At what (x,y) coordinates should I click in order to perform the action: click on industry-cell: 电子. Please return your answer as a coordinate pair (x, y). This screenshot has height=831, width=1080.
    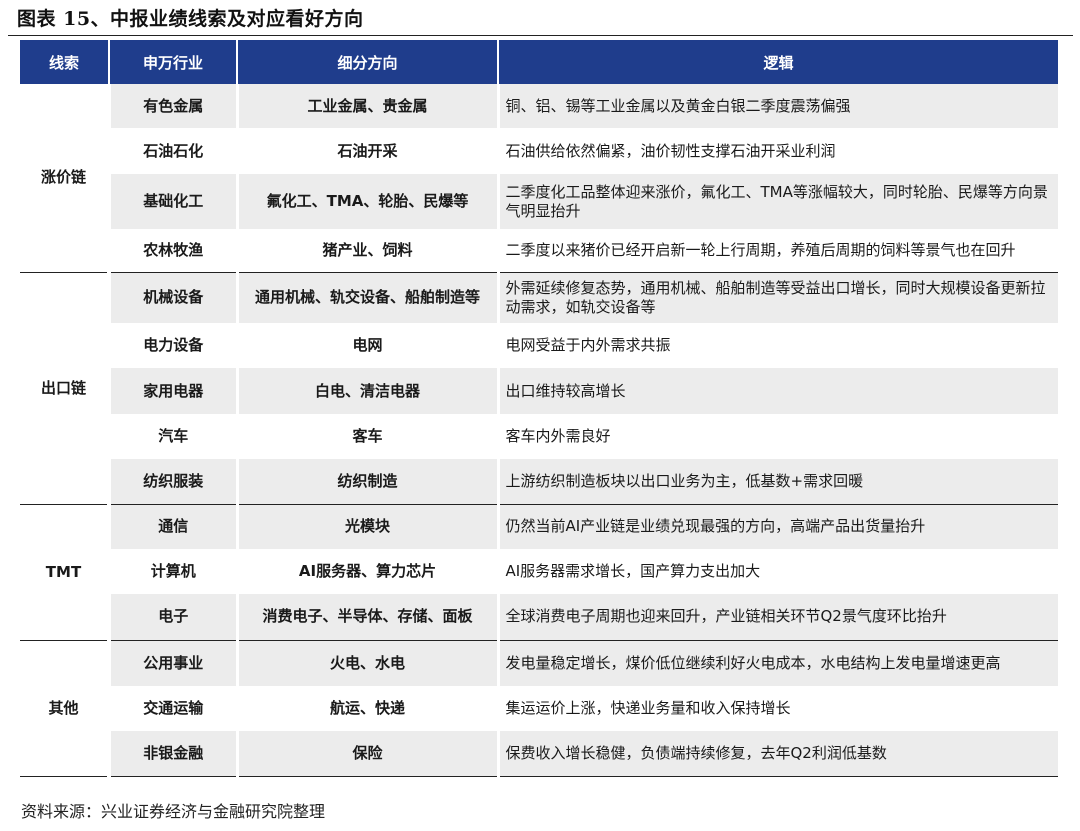
    Looking at the image, I should click on (172, 617).